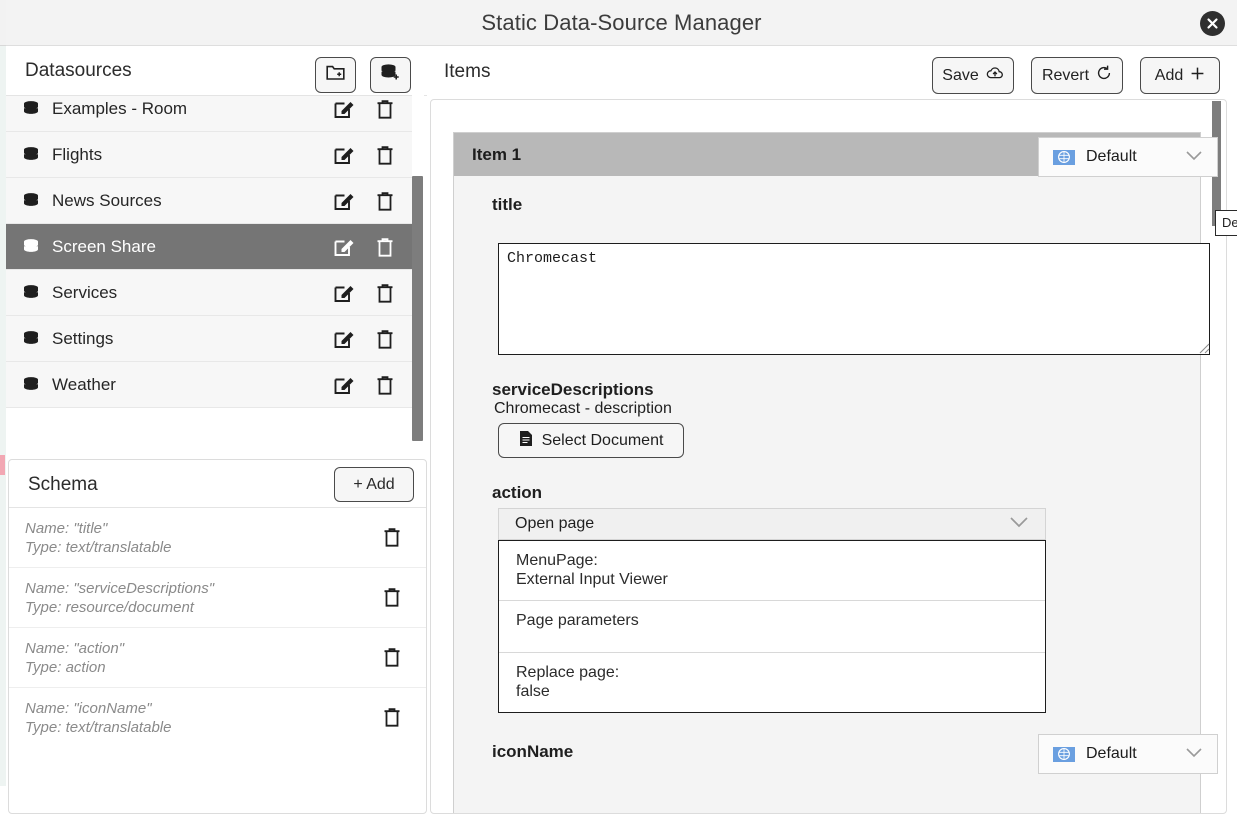 This screenshot has height=814, width=1237. I want to click on field-label-title: title, so click(507, 204).